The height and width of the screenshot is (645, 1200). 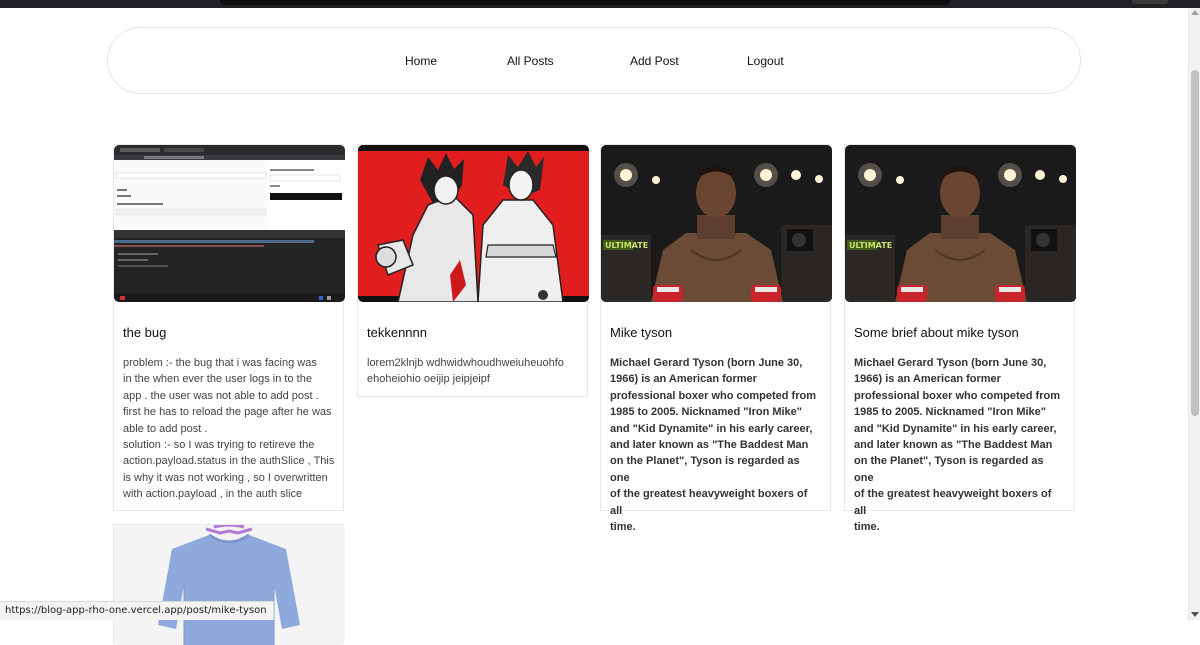 I want to click on post-title: tekkennnn, so click(x=397, y=332).